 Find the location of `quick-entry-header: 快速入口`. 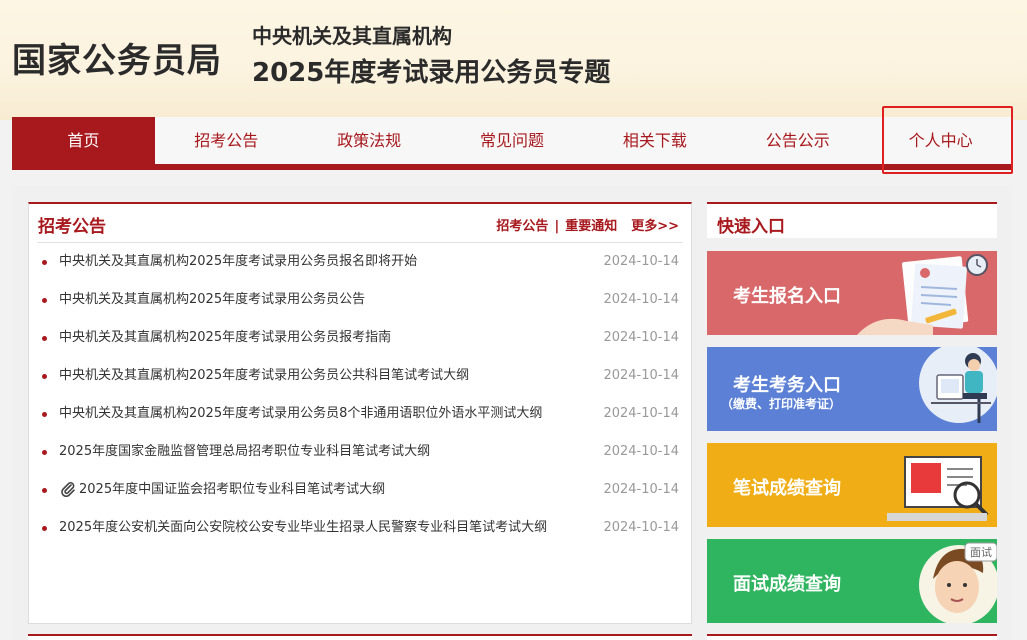

quick-entry-header: 快速入口 is located at coordinates (852, 220).